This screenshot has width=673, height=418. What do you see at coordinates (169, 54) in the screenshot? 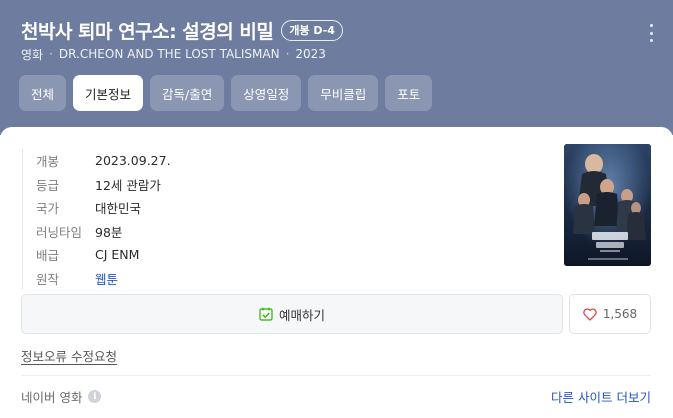
I see `english-title: DR.CHEON AND THE LOST TALISMAN` at bounding box center [169, 54].